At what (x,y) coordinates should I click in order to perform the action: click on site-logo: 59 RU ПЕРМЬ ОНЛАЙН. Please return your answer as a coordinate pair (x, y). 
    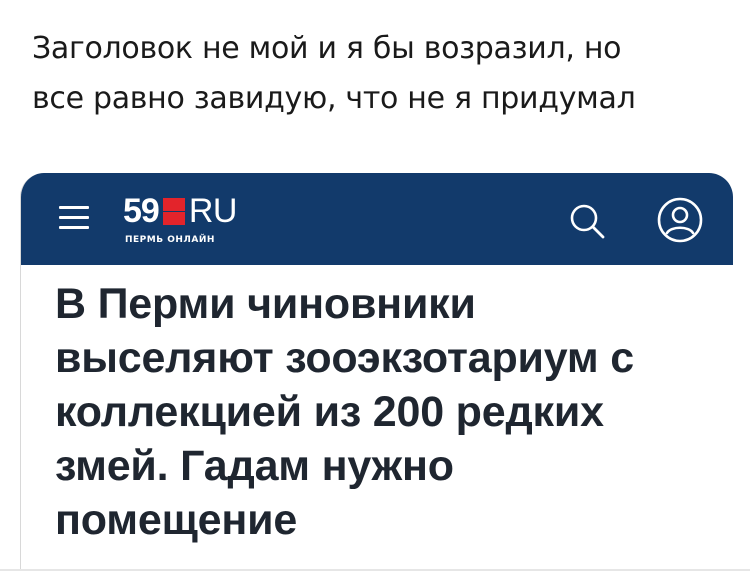
    Looking at the image, I should click on (180, 222).